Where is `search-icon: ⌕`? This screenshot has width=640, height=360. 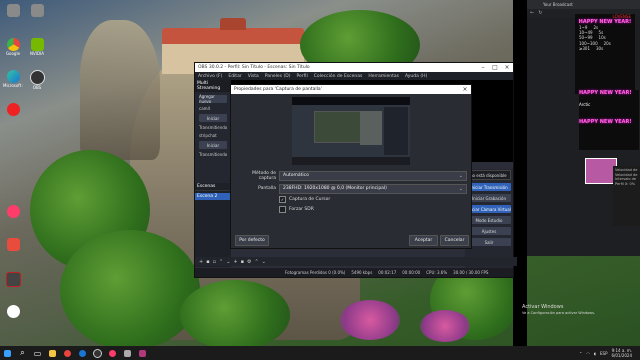 search-icon: ⌕ is located at coordinates (23, 353).